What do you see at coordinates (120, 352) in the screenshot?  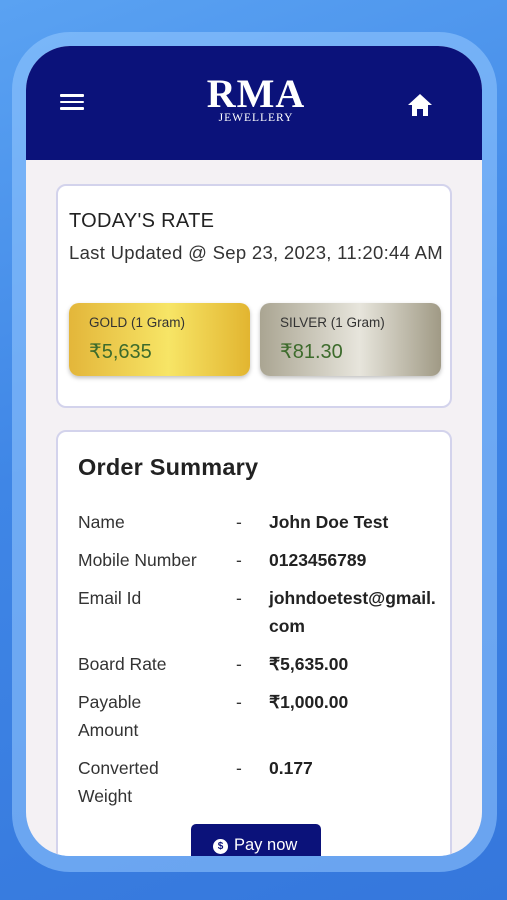 I see `gold-price: ₹5,635` at bounding box center [120, 352].